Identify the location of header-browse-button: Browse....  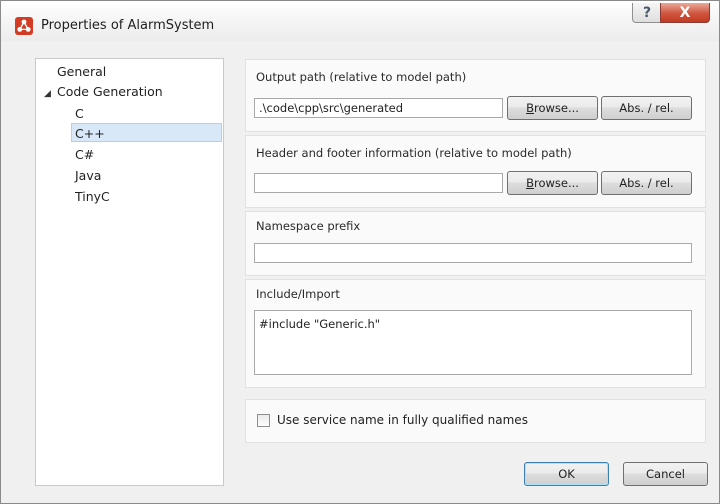
(552, 183).